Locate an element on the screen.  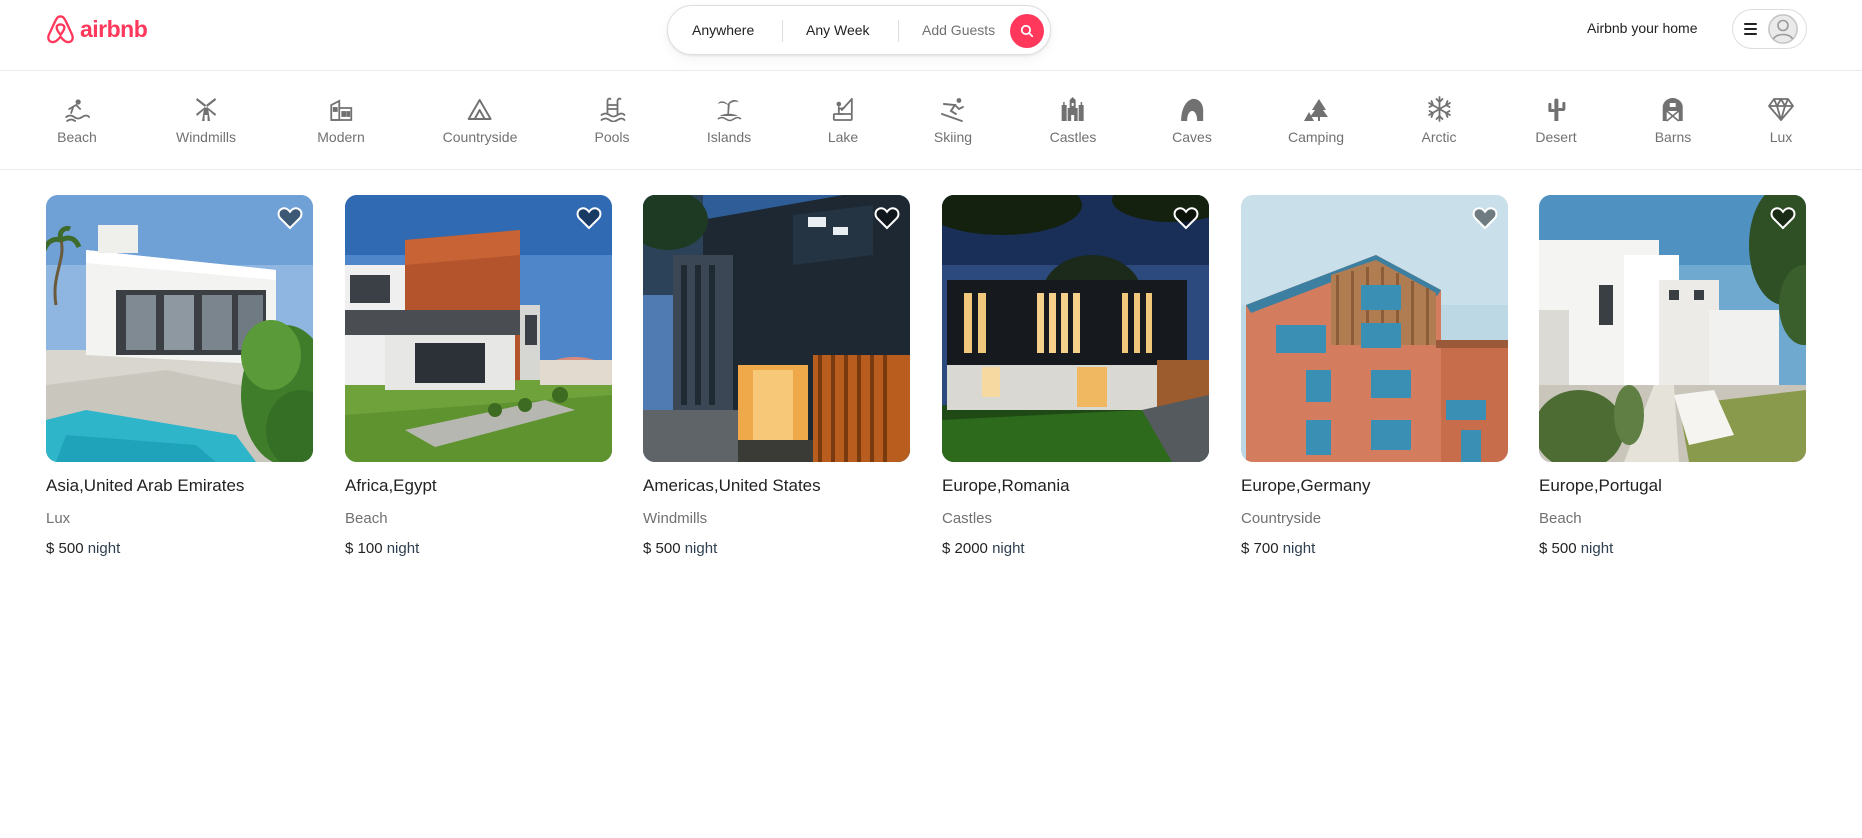
airbnb-logo: airbnb is located at coordinates (96, 29).